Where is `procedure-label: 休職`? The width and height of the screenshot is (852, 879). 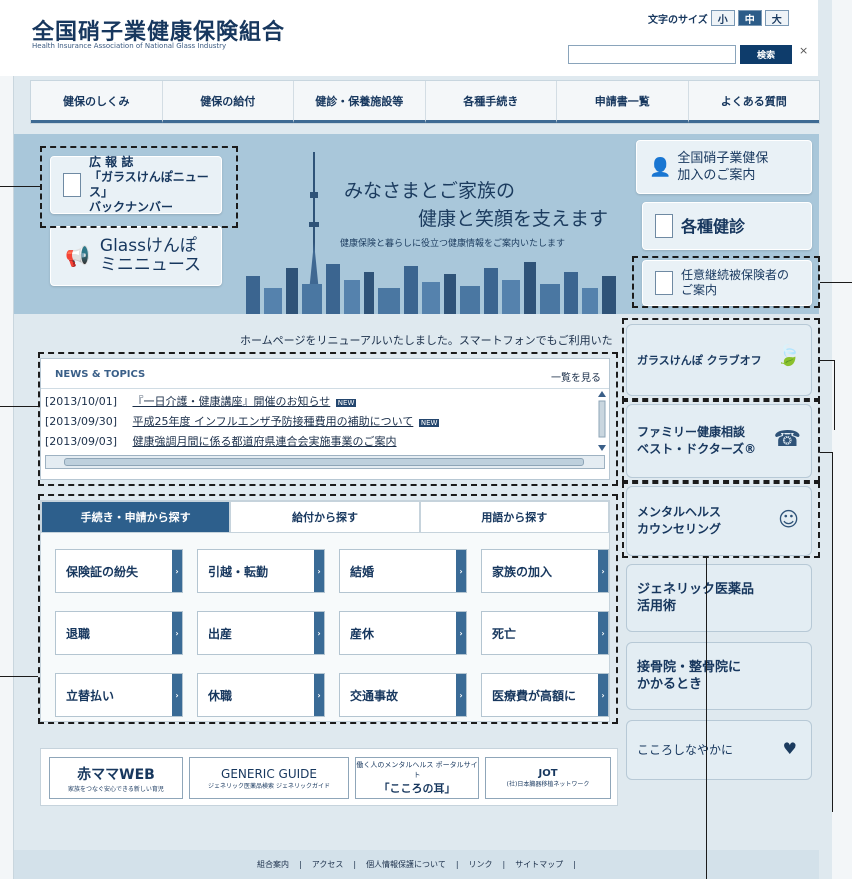 procedure-label: 休職 is located at coordinates (220, 695).